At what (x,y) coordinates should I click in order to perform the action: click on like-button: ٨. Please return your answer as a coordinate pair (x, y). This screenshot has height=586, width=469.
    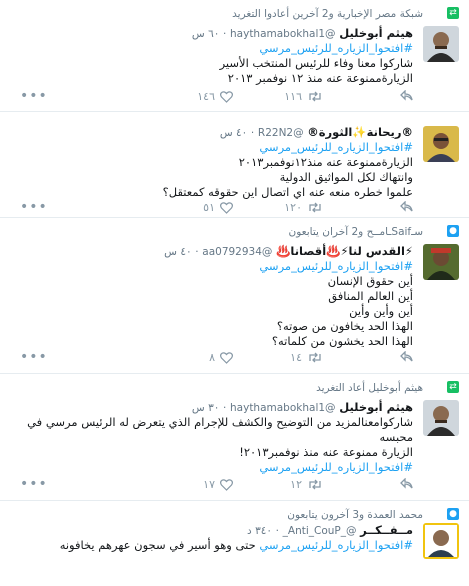
    Looking at the image, I should click on (221, 357).